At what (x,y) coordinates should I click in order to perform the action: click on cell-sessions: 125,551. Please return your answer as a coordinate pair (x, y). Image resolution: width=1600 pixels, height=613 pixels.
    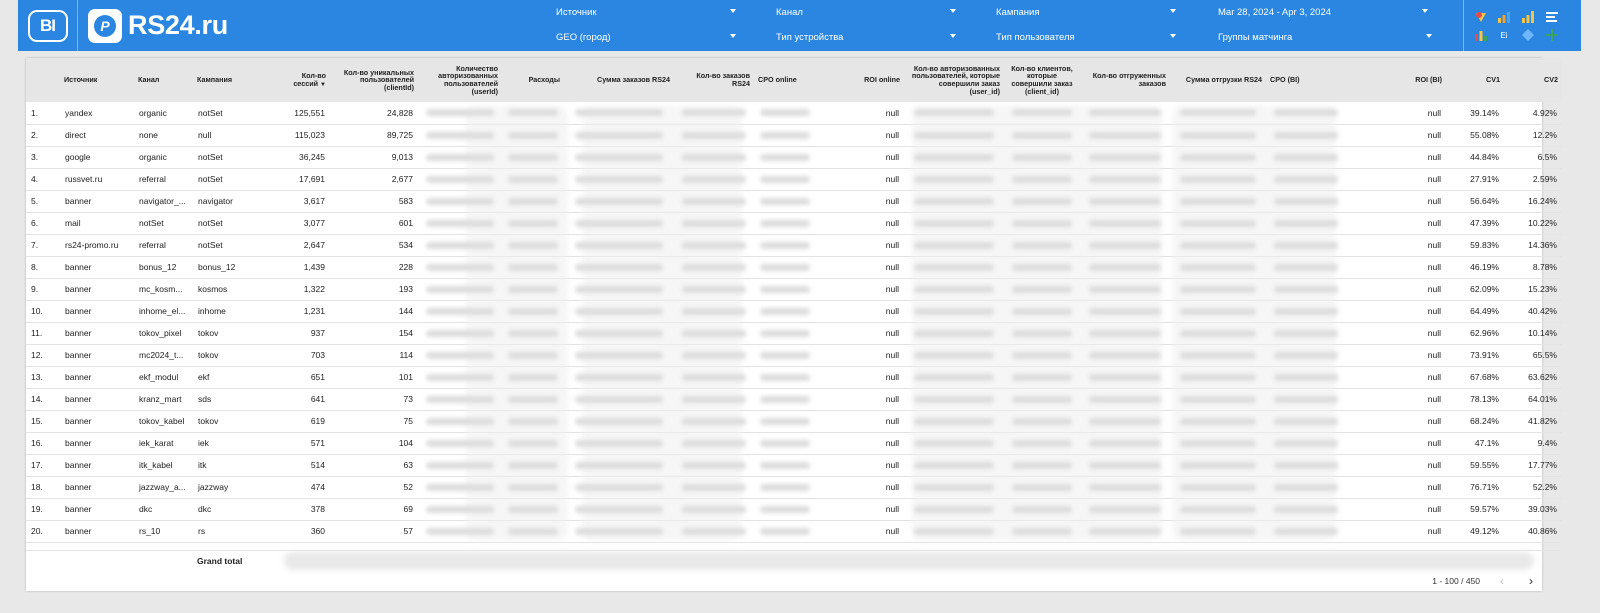
    Looking at the image, I should click on (309, 112).